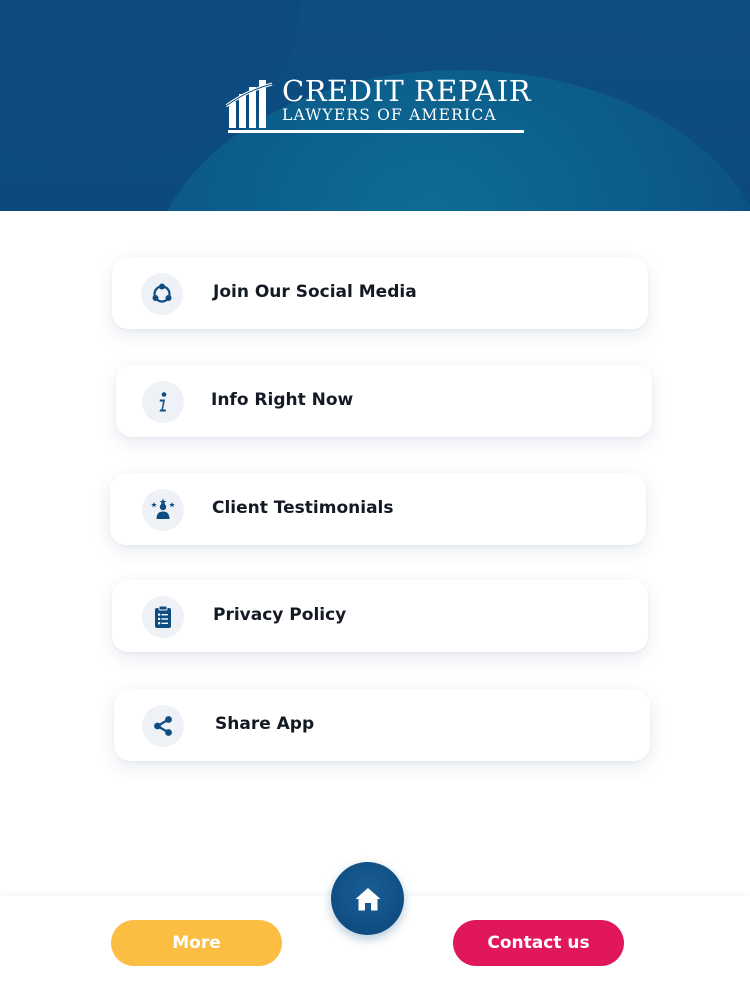 This screenshot has height=1000, width=750. What do you see at coordinates (389, 115) in the screenshot?
I see `logo-subtitle: LAWYERS OF AMERICA` at bounding box center [389, 115].